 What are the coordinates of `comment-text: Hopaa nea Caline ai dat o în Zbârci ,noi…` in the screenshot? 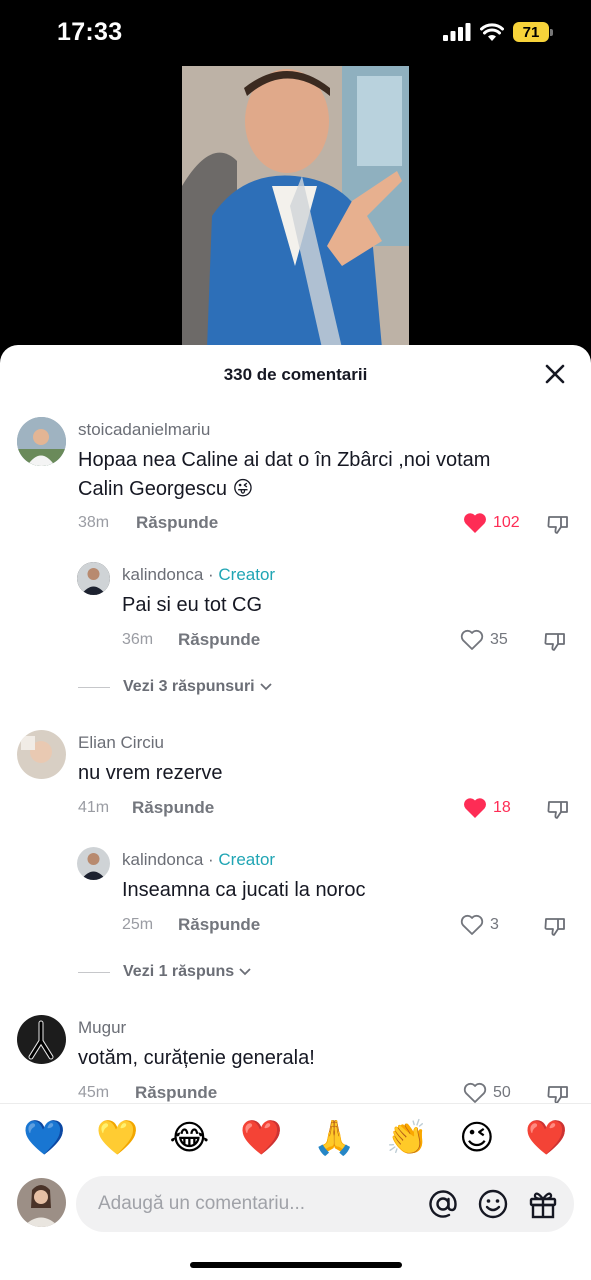 It's located at (284, 474).